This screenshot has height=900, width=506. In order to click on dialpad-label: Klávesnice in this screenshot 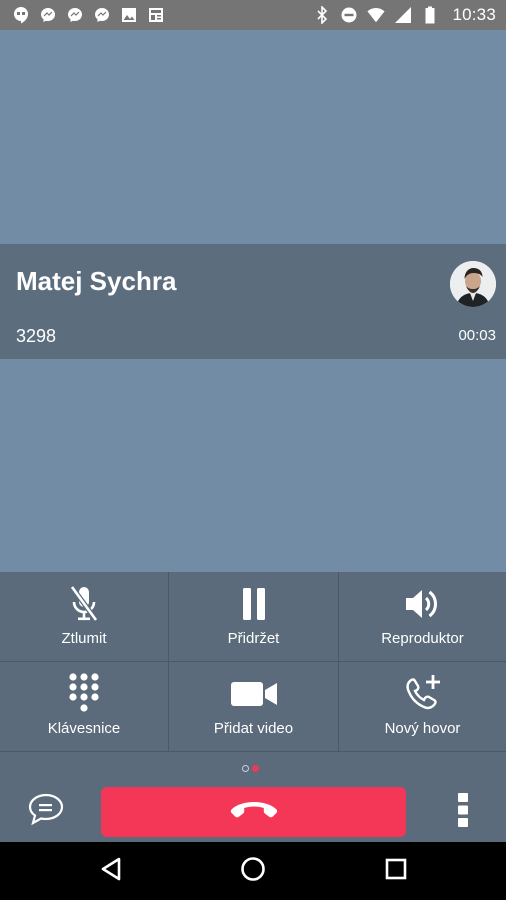, I will do `click(84, 728)`.